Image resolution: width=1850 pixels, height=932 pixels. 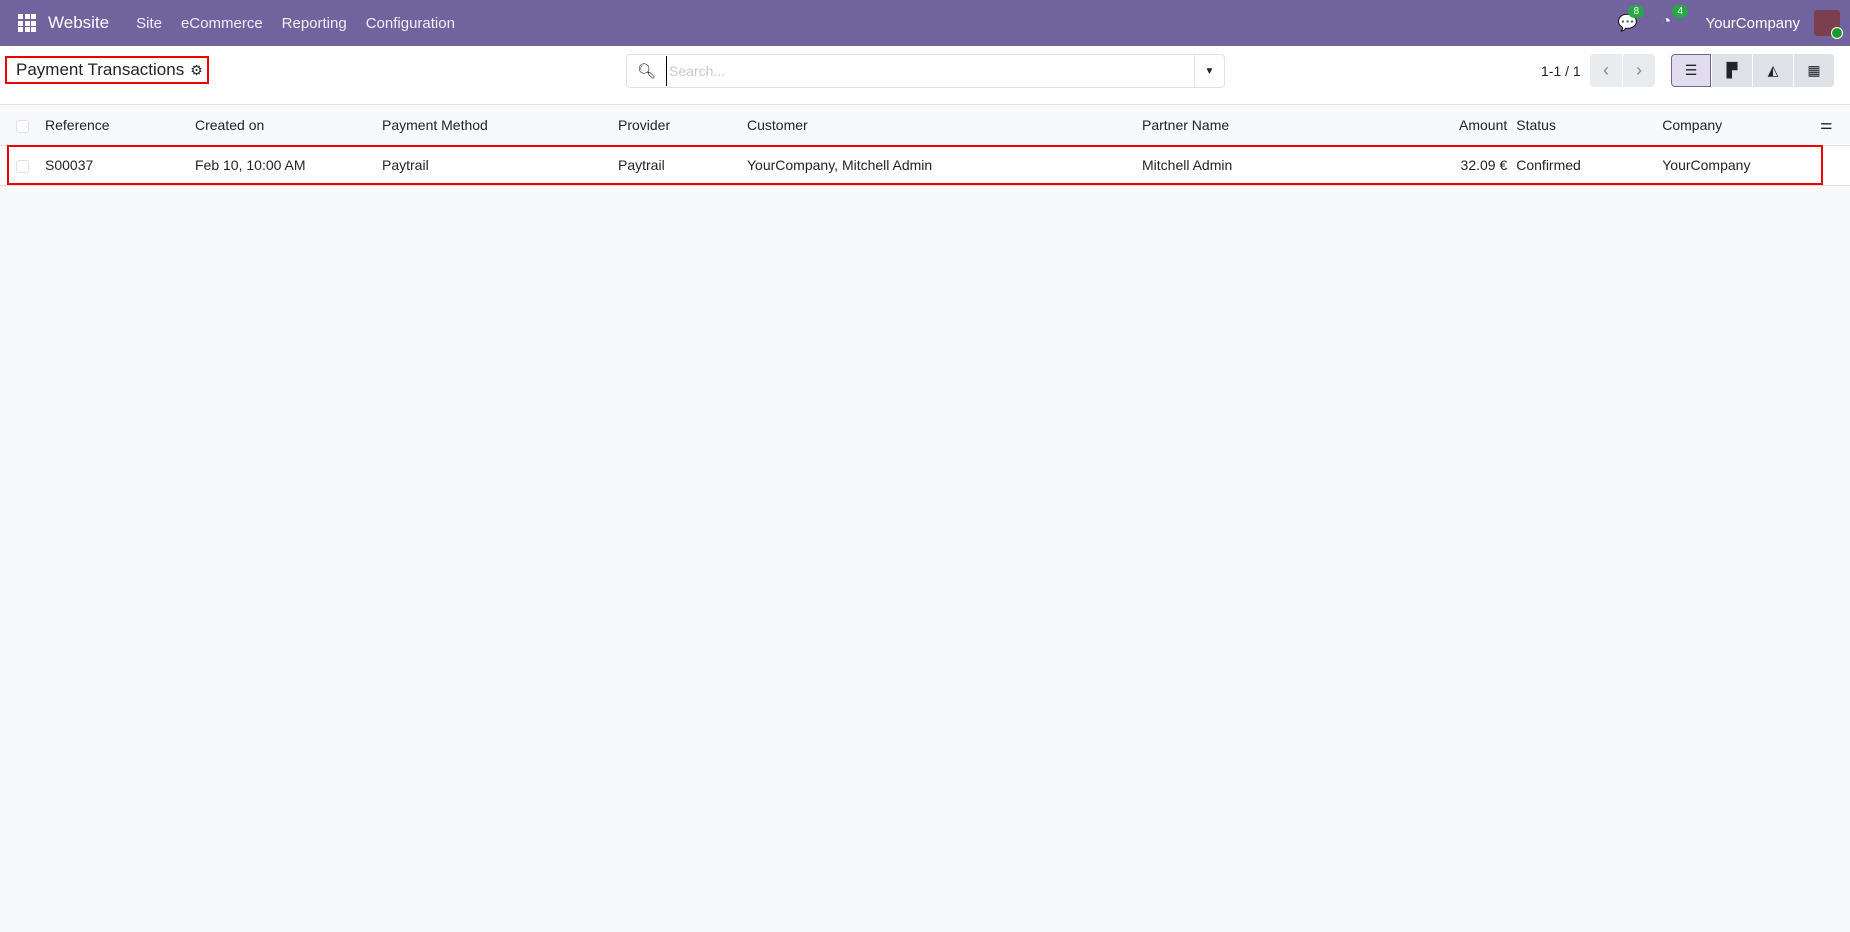 I want to click on area-chart-icon: ◭, so click(x=1773, y=70).